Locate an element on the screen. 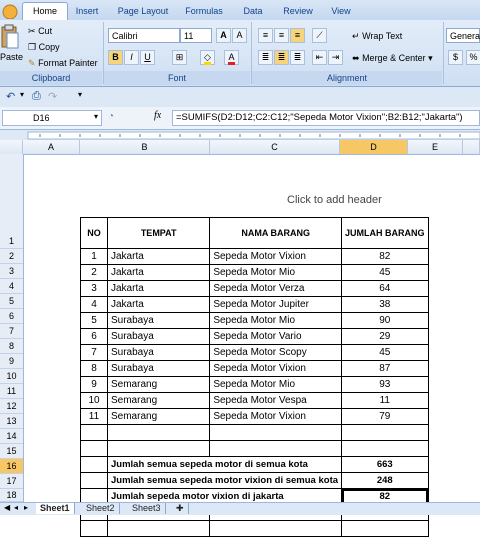 The image size is (480, 537). cell-no: 3 is located at coordinates (94, 288).